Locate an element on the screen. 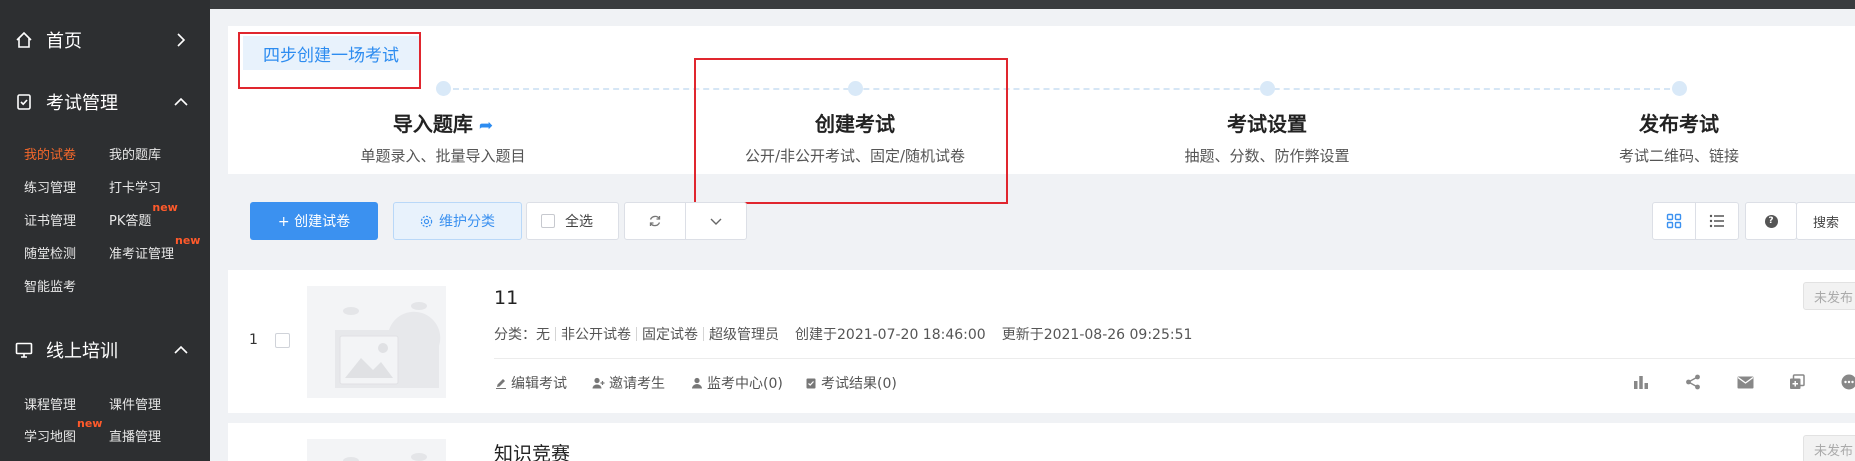  sidebar-item-label: 准考证管理 is located at coordinates (142, 255).